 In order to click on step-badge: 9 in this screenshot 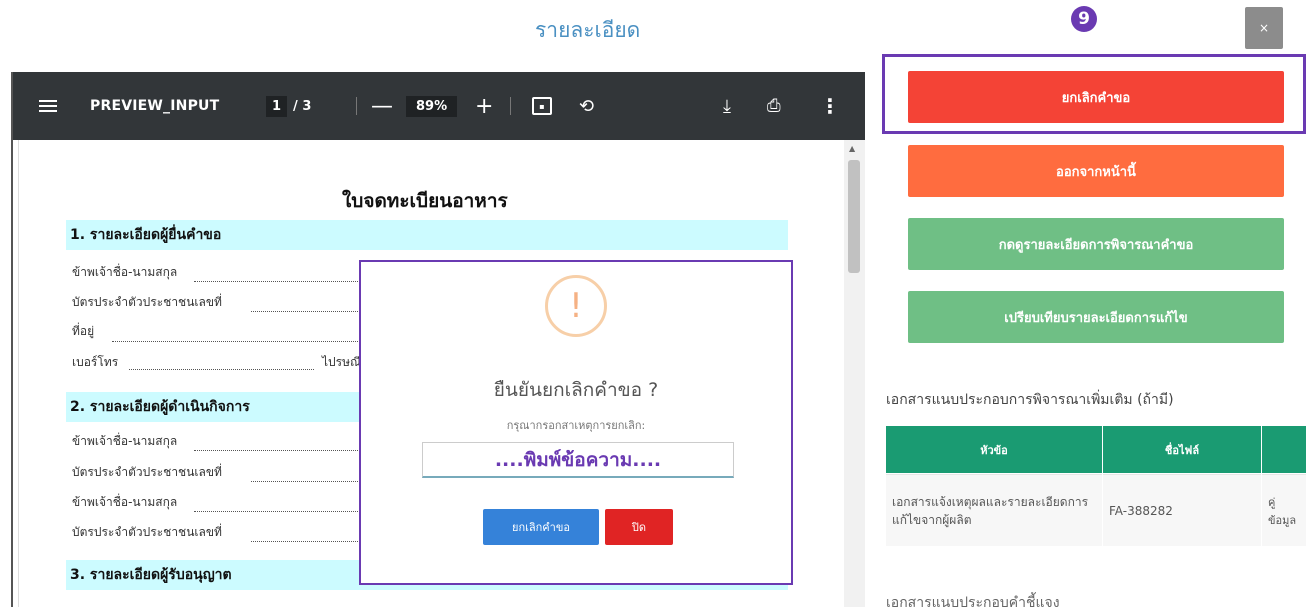, I will do `click(1084, 19)`.